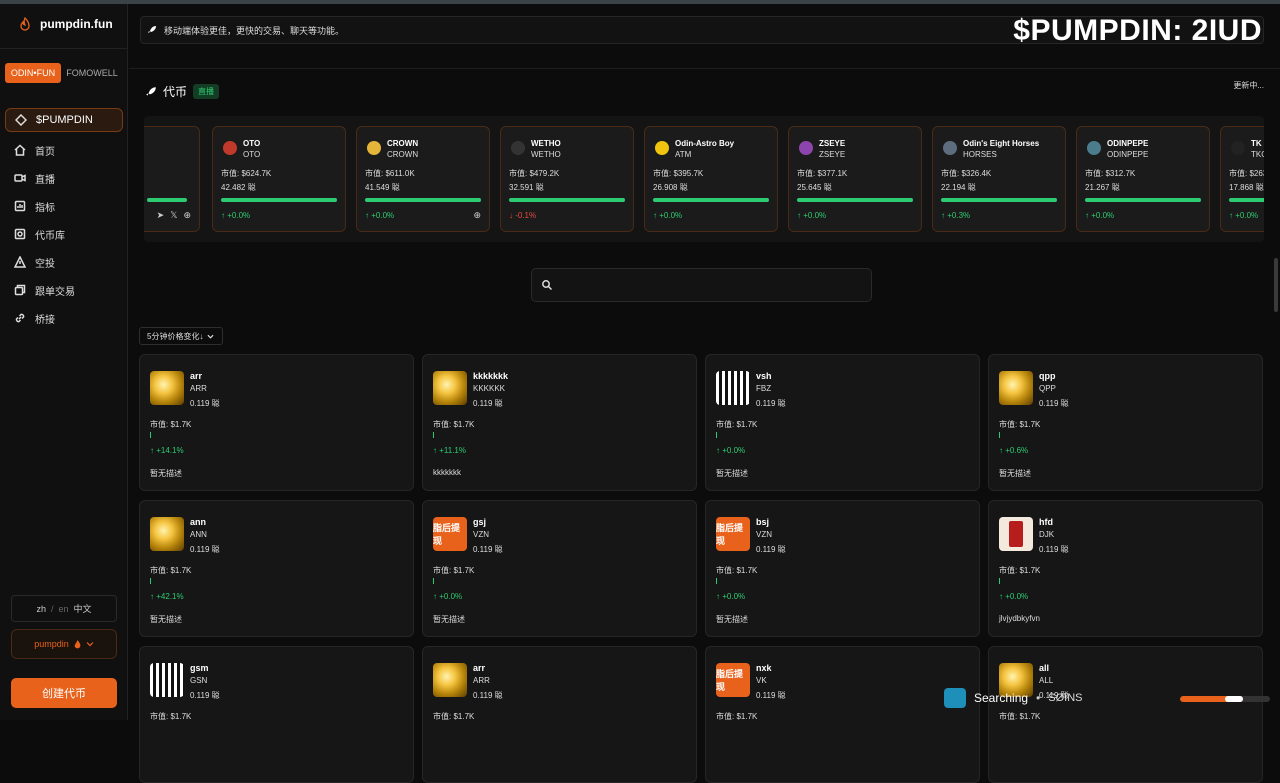 The width and height of the screenshot is (1280, 783). I want to click on brand-name: pumpdin.fun, so click(76, 24).